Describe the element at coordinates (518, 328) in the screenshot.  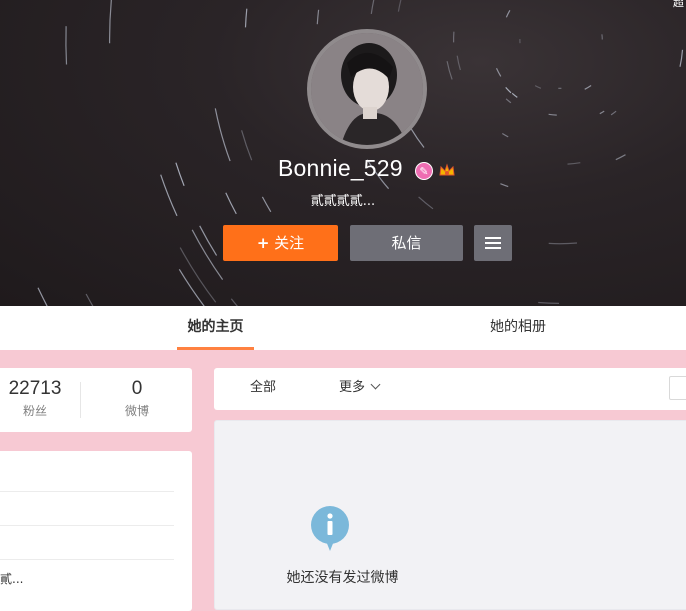
I see `tab-album: 她的相册` at that location.